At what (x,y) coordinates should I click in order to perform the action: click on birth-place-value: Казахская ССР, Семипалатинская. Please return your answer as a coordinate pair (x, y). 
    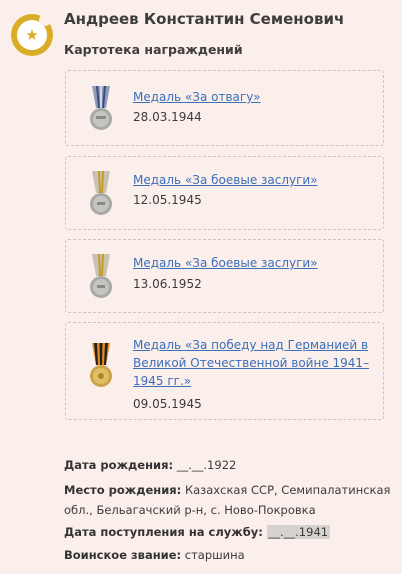
    Looking at the image, I should click on (287, 490).